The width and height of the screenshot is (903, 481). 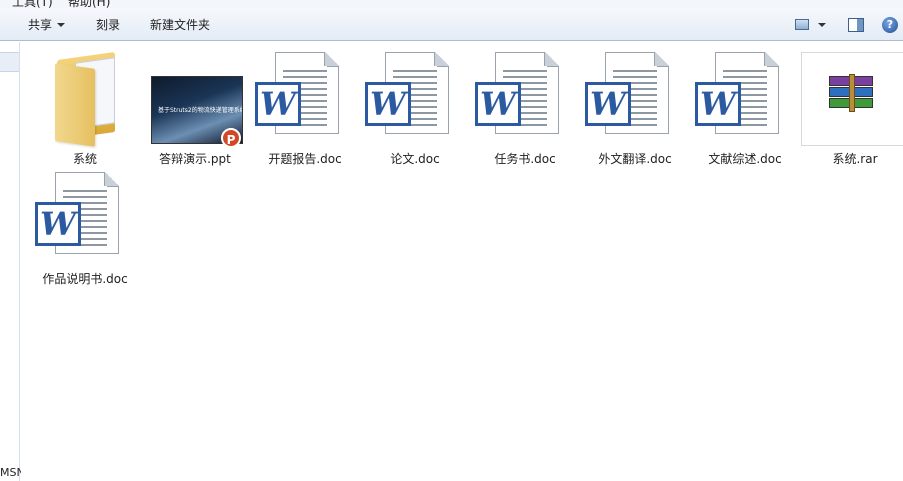 What do you see at coordinates (451, 4) in the screenshot?
I see `menu-bar: 工具(T) 帮助(H)` at bounding box center [451, 4].